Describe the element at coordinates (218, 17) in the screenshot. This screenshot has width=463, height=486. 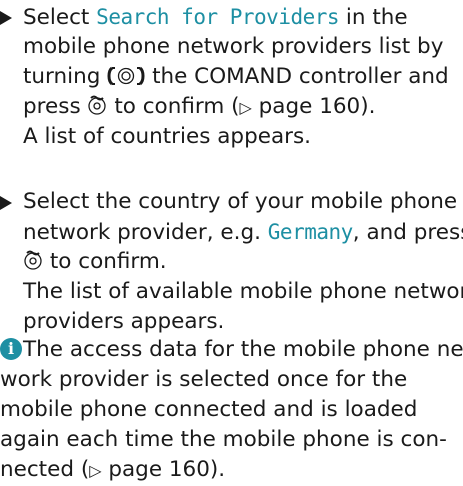
I see `menu-item-search-for-providers: Search for Providers` at that location.